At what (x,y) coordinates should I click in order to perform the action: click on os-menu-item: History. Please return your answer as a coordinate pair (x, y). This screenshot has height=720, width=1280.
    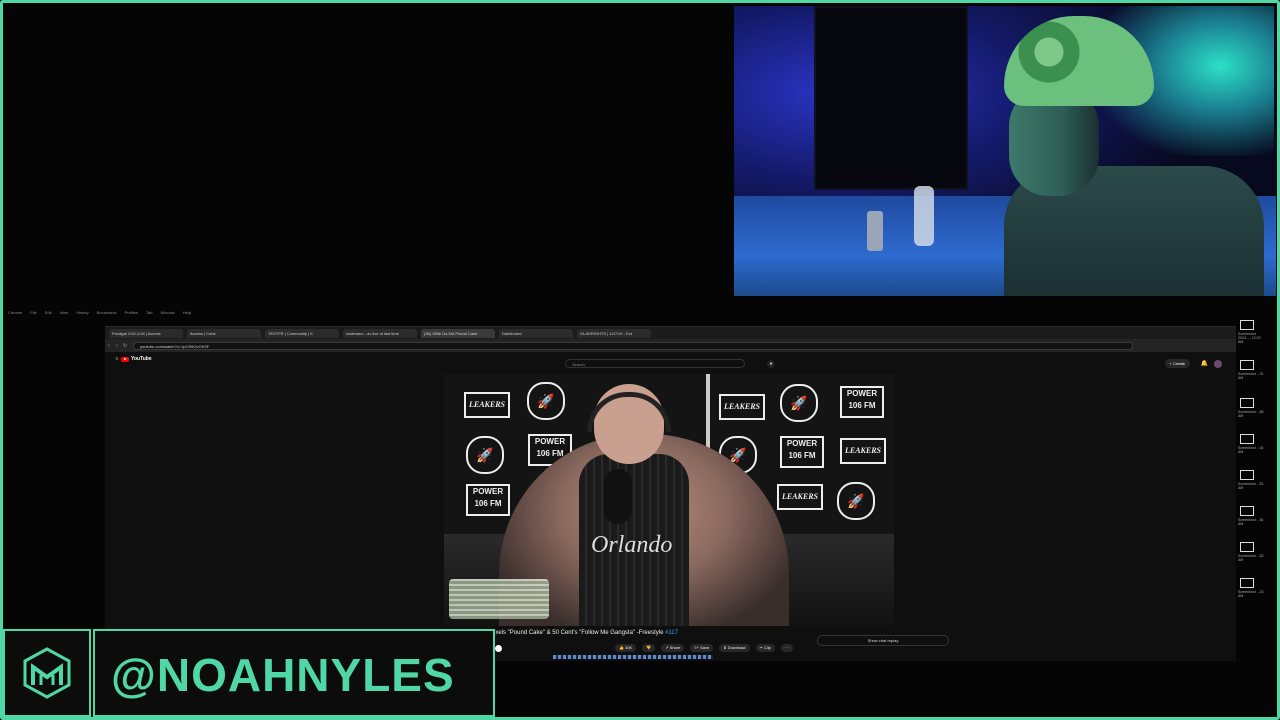
    Looking at the image, I should click on (82, 312).